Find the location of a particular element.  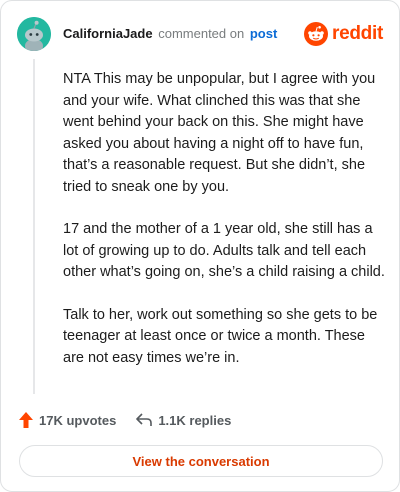

reply-arrow-icon is located at coordinates (144, 419).